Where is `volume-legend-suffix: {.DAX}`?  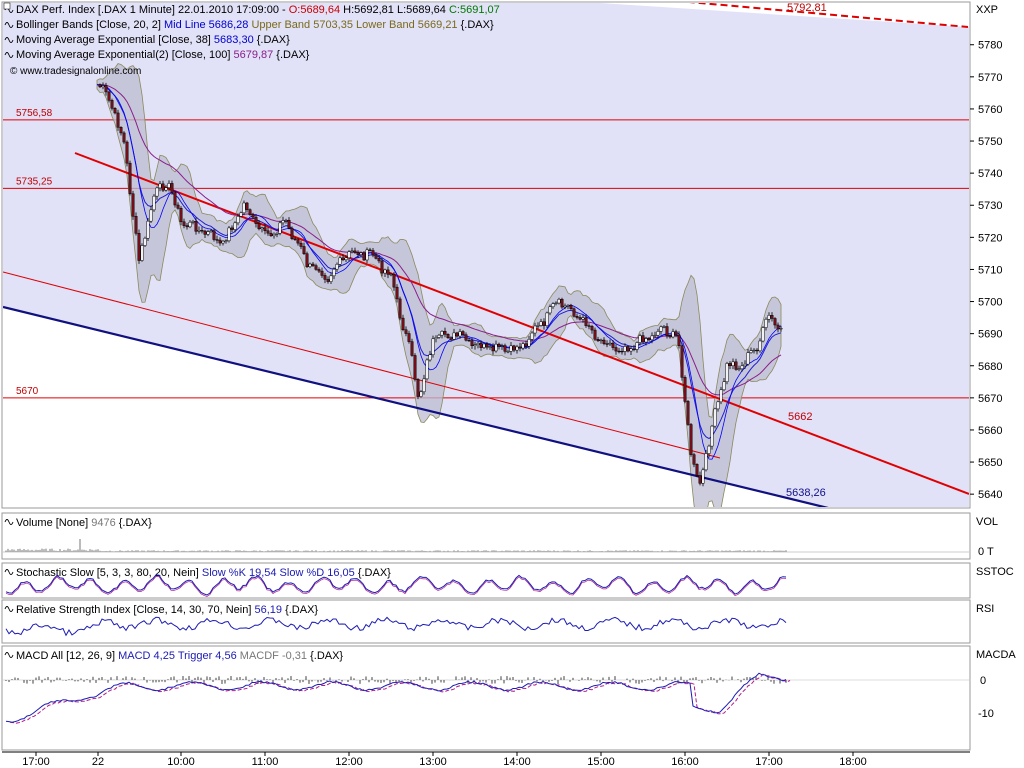
volume-legend-suffix: {.DAX} is located at coordinates (134, 523).